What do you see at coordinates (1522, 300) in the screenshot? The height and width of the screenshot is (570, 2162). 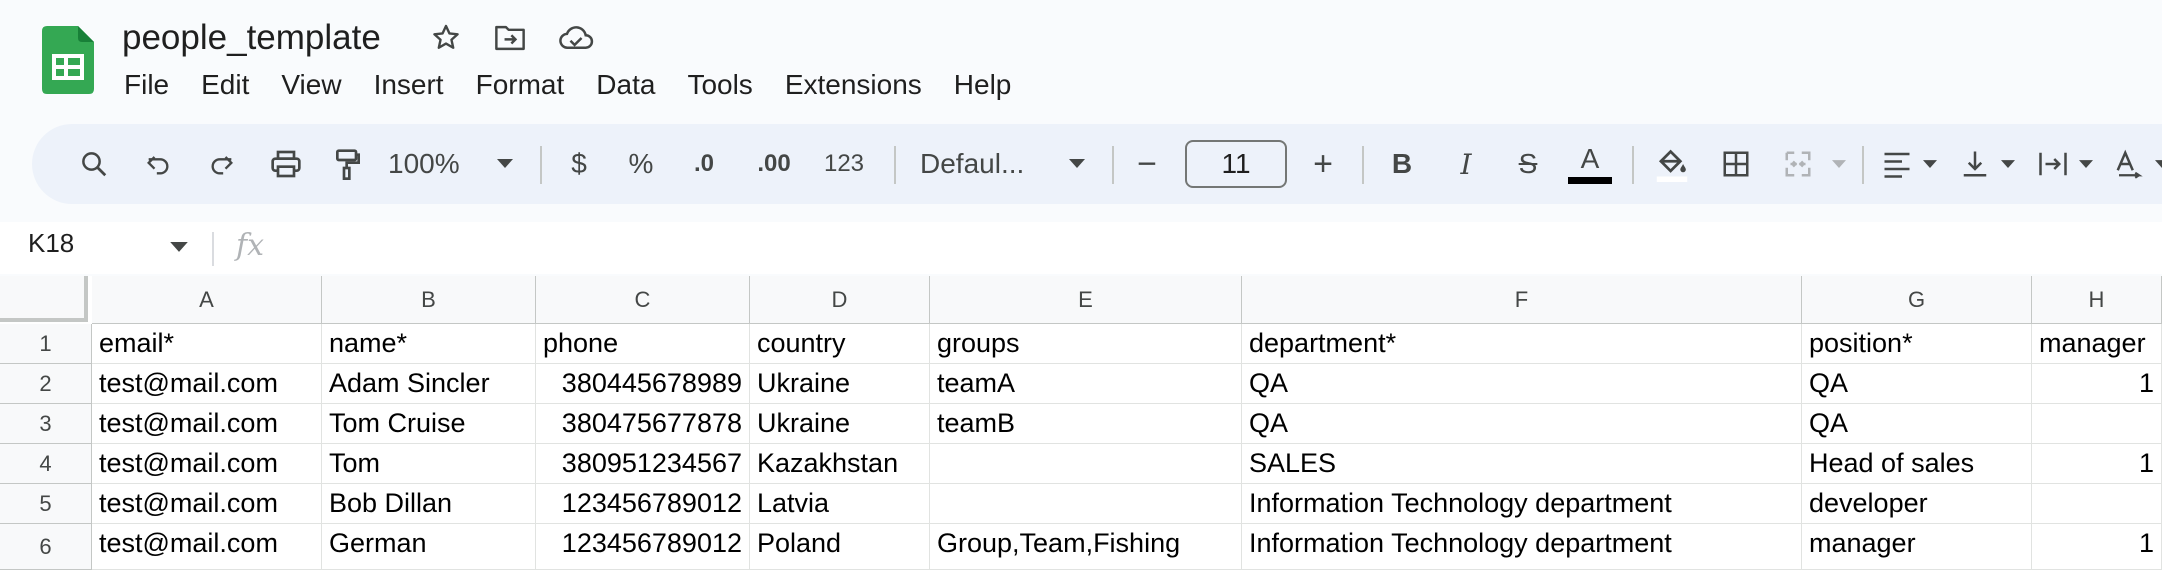 I see `column-header-f: F` at bounding box center [1522, 300].